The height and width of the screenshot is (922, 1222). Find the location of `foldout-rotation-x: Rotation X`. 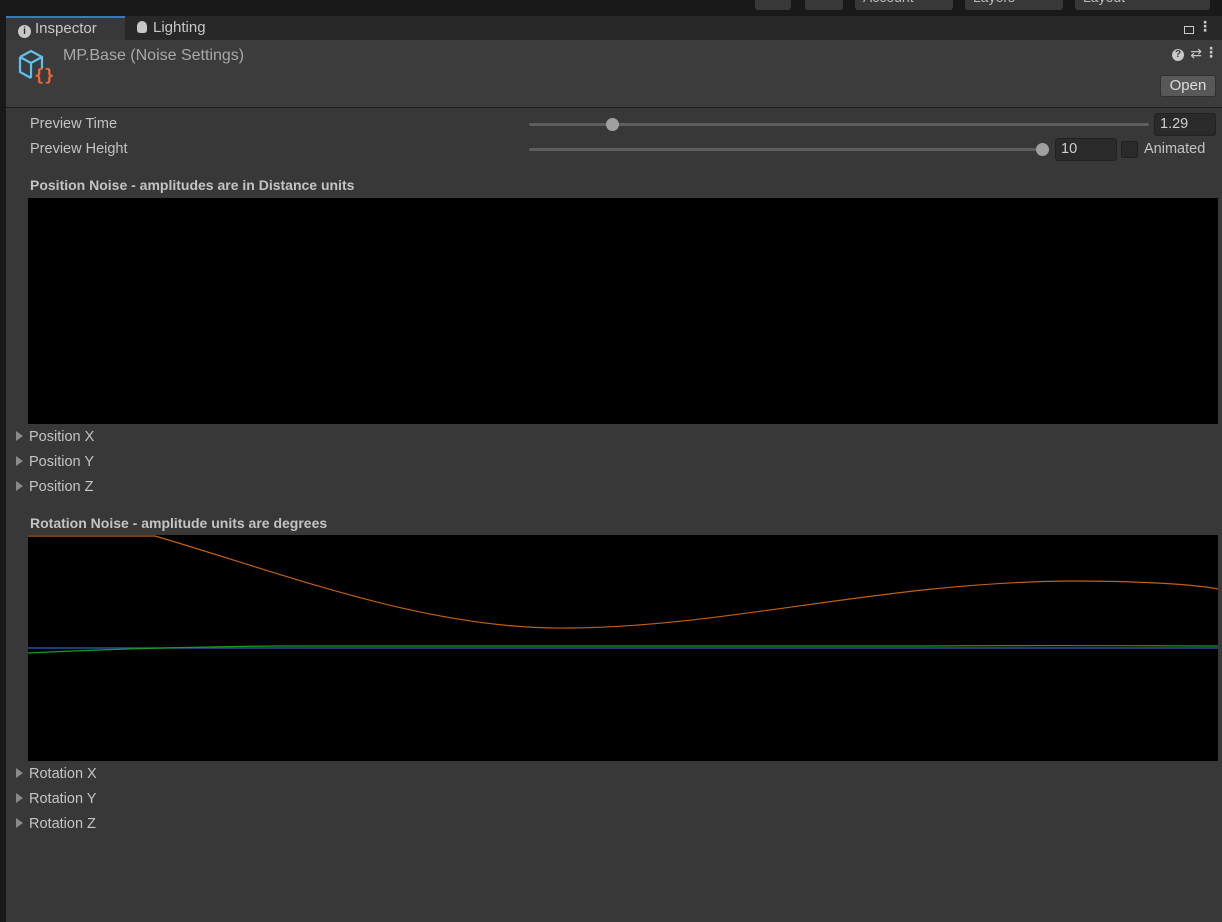

foldout-rotation-x: Rotation X is located at coordinates (56, 774).